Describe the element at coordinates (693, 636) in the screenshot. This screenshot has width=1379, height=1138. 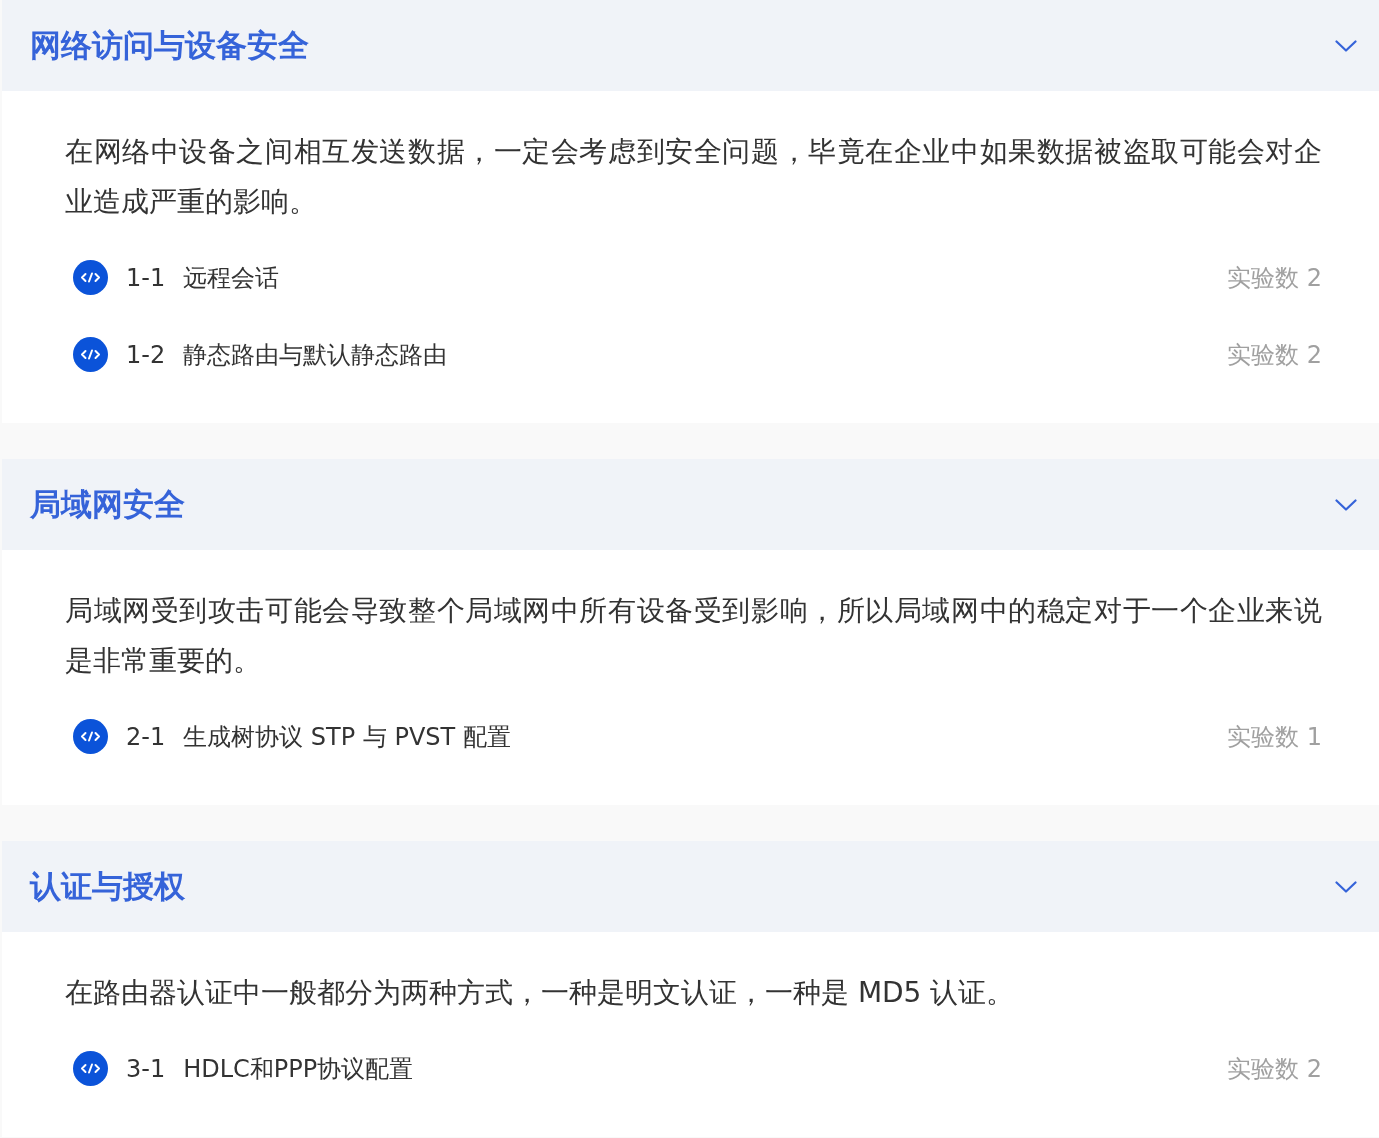
I see `section-description: 局域网受到攻击可能会导致整个局域网中所有设备受到影响，所以局域网中的稳定对于一个企业来说是非常重要的。` at that location.